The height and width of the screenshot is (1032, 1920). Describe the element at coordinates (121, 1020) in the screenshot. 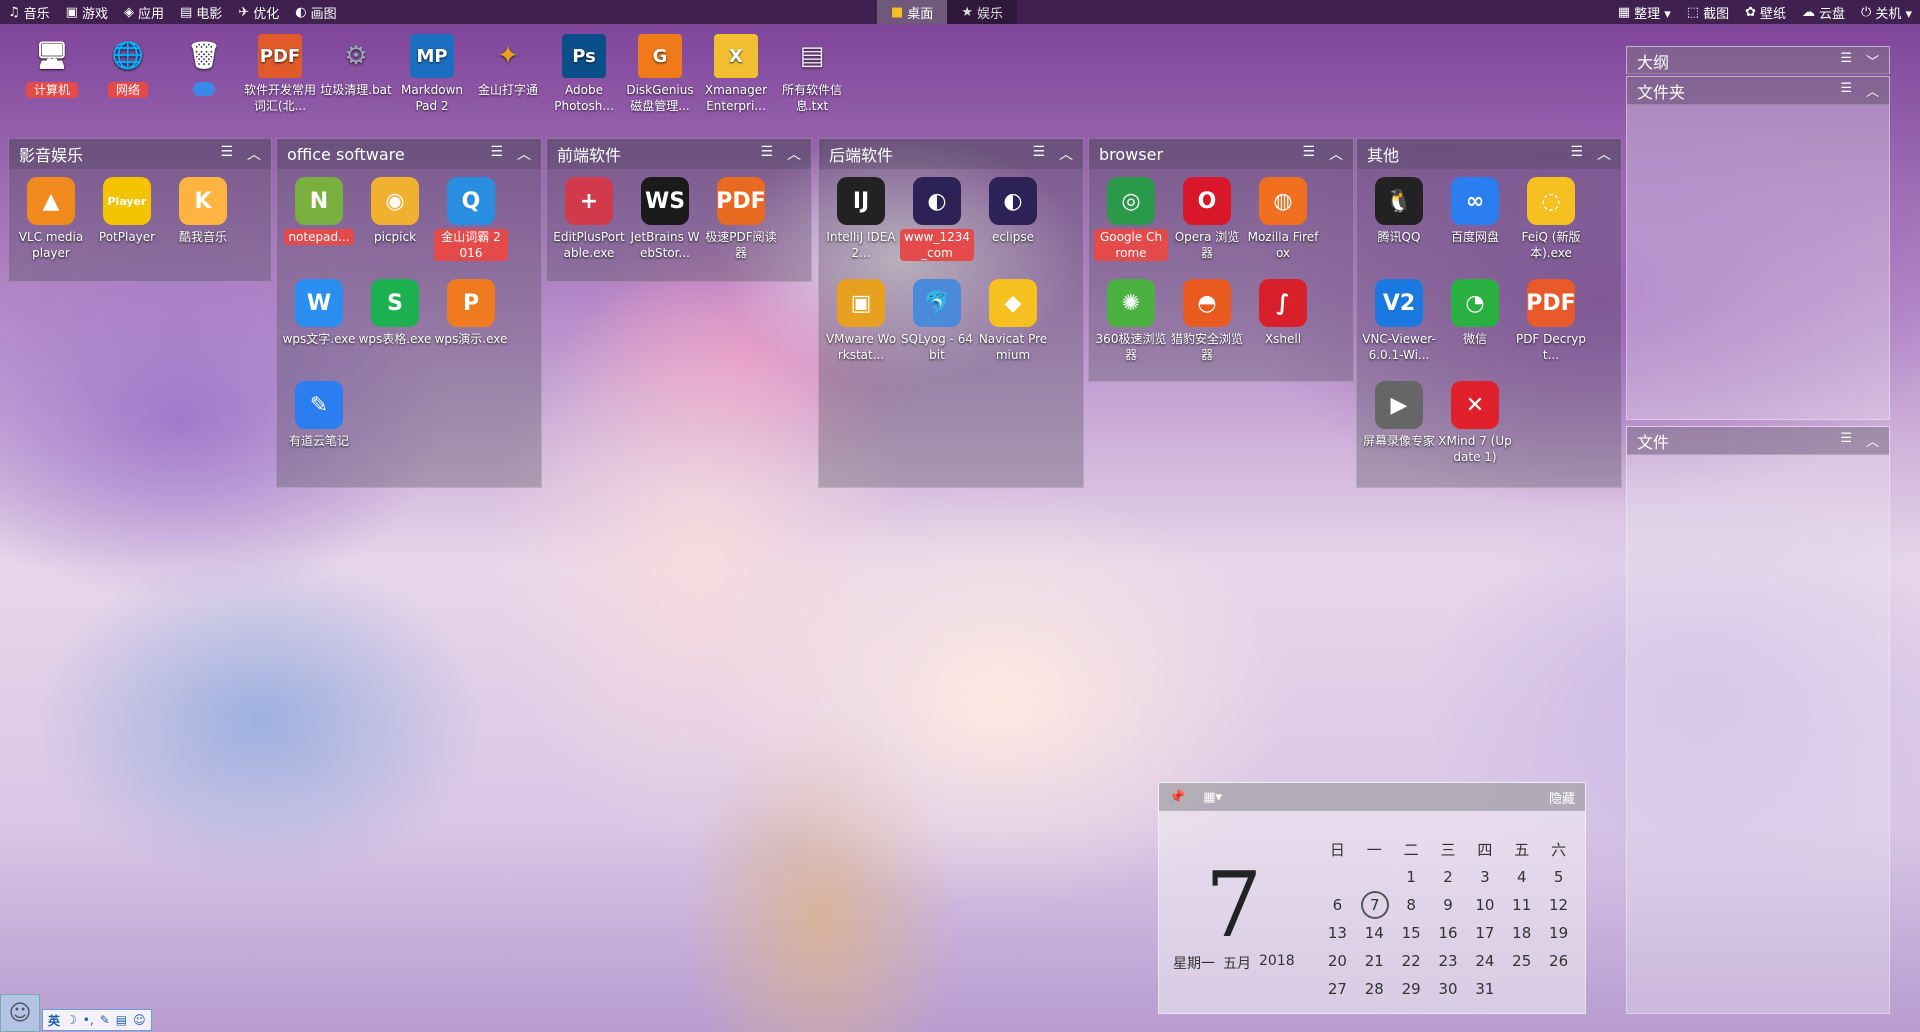

I see `ime-tool-icon: ▤` at that location.